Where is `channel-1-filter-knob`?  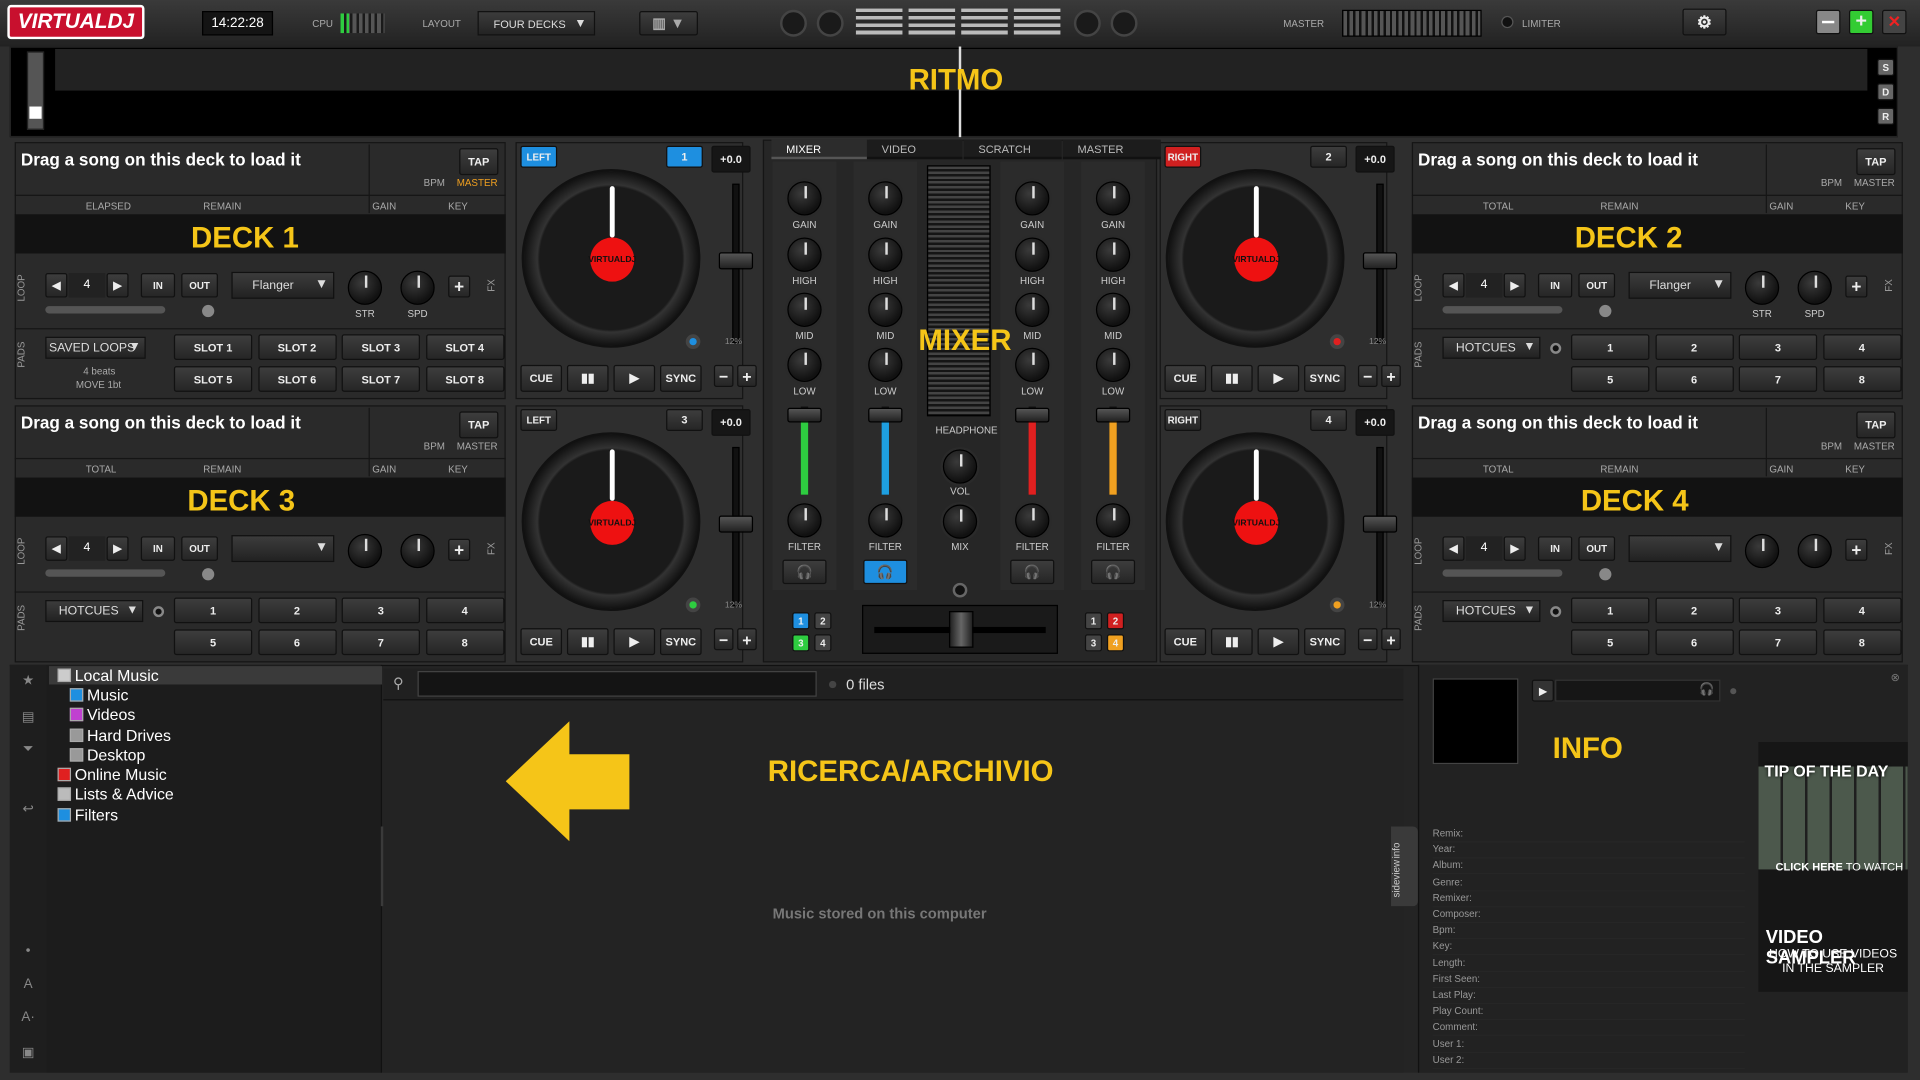 channel-1-filter-knob is located at coordinates (804, 520).